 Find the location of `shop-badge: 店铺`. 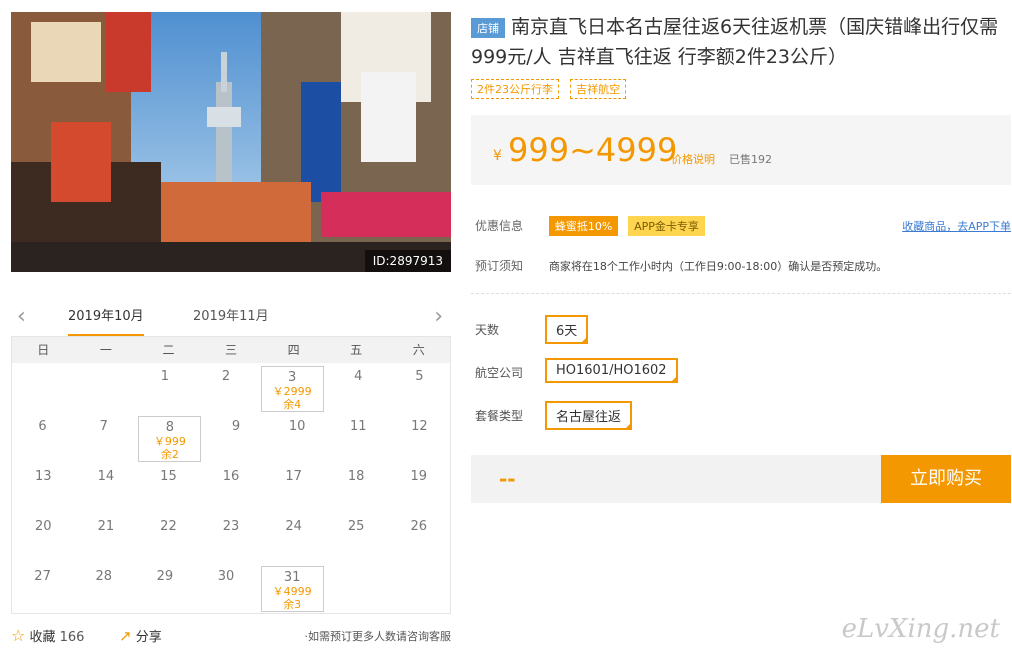

shop-badge: 店铺 is located at coordinates (488, 28).